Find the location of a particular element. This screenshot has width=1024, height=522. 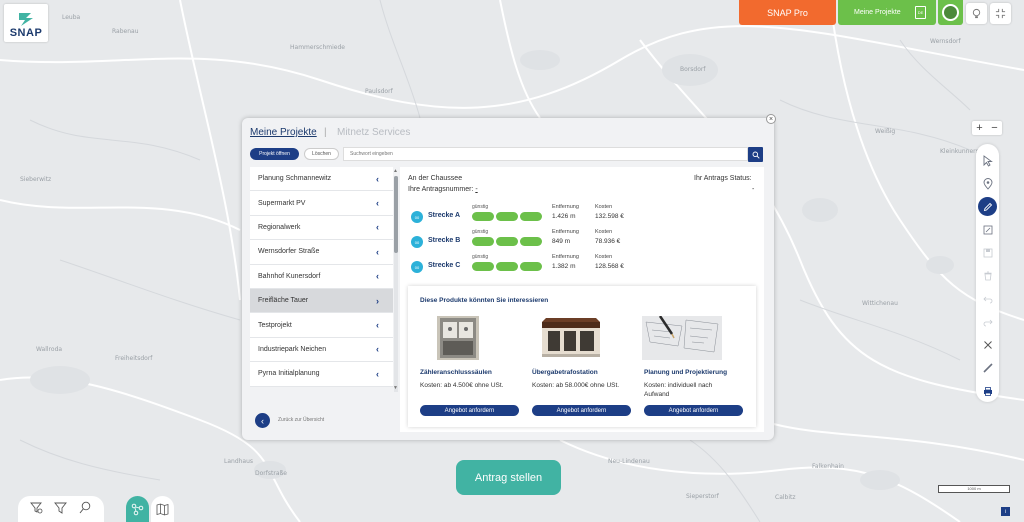

undo-icon is located at coordinates (987, 298).